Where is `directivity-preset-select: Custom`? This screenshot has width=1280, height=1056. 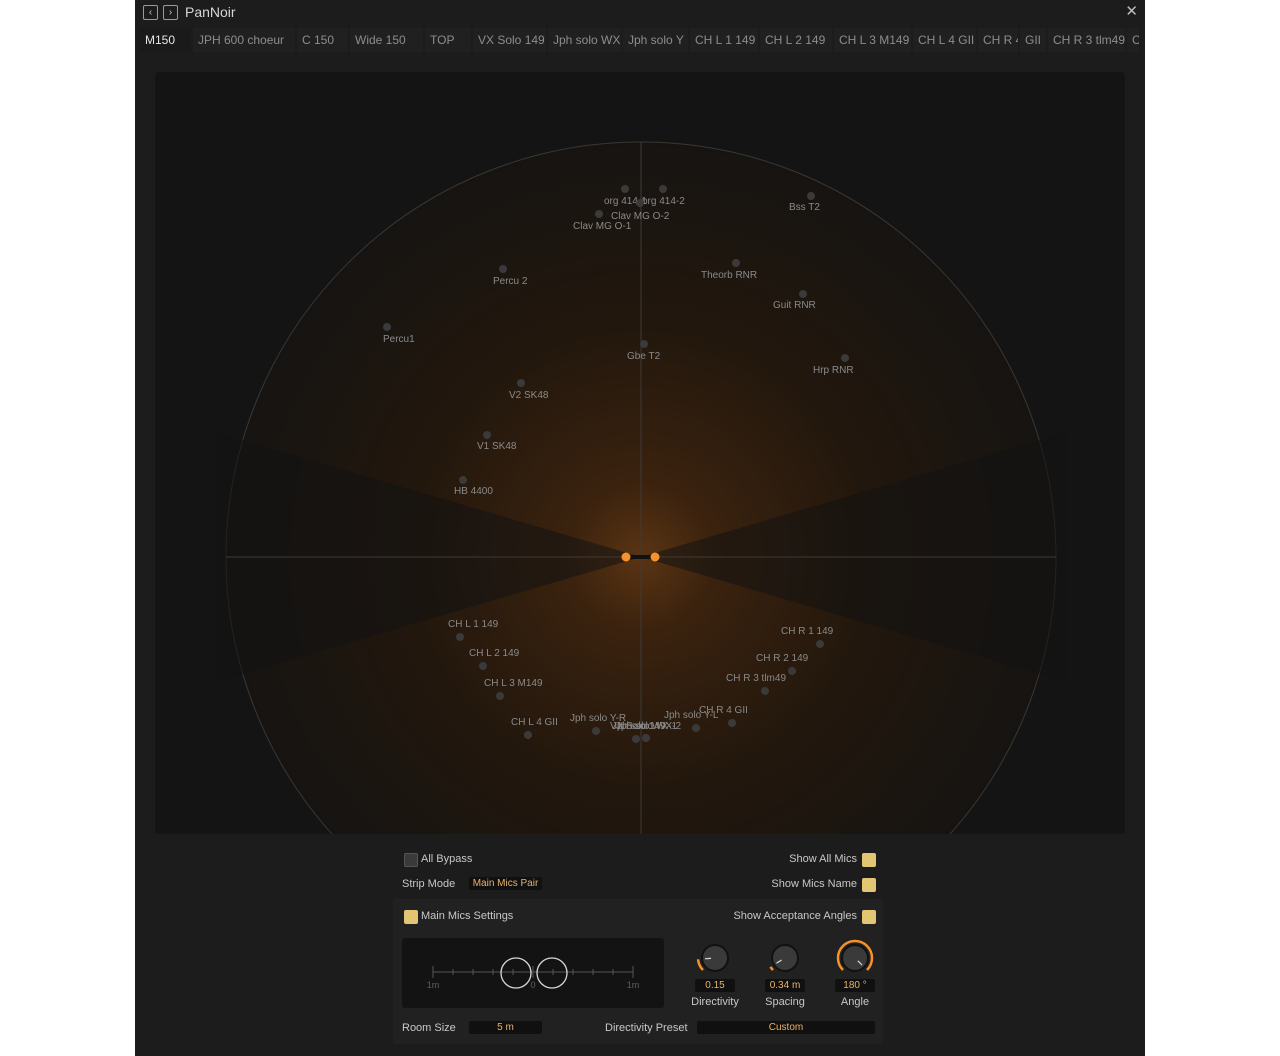
directivity-preset-select: Custom is located at coordinates (786, 1027).